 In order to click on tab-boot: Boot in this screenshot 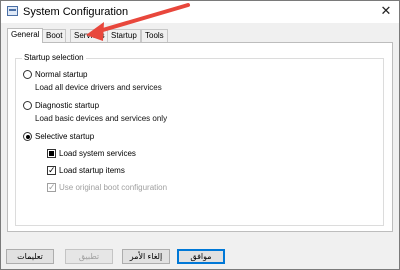, I will do `click(54, 35)`.